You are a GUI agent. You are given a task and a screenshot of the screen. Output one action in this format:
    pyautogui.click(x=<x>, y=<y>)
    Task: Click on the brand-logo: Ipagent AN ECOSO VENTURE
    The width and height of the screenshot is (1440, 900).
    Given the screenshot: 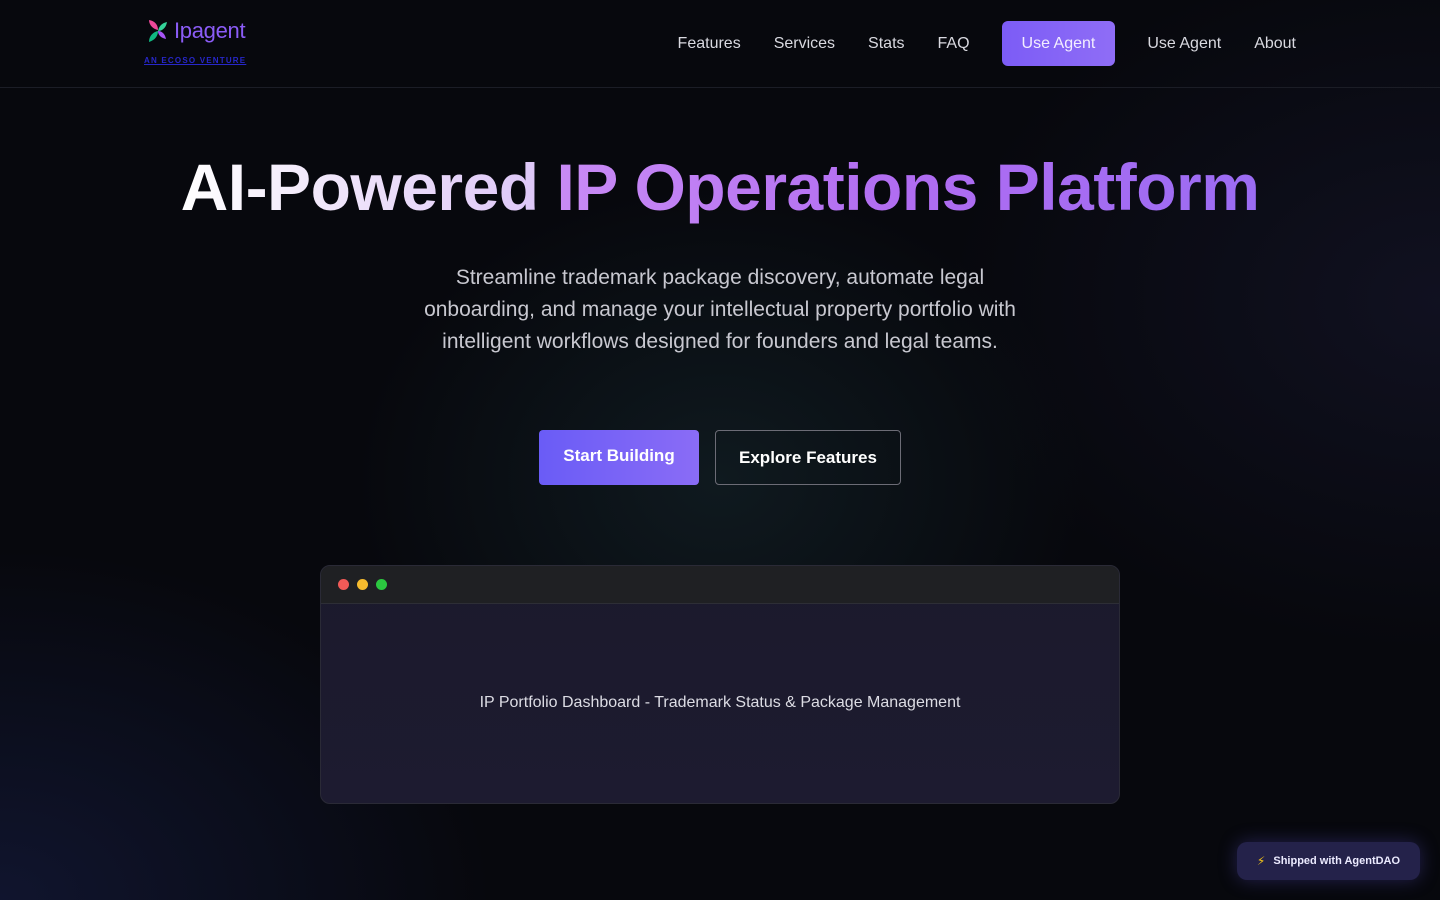 What is the action you would take?
    pyautogui.click(x=195, y=41)
    